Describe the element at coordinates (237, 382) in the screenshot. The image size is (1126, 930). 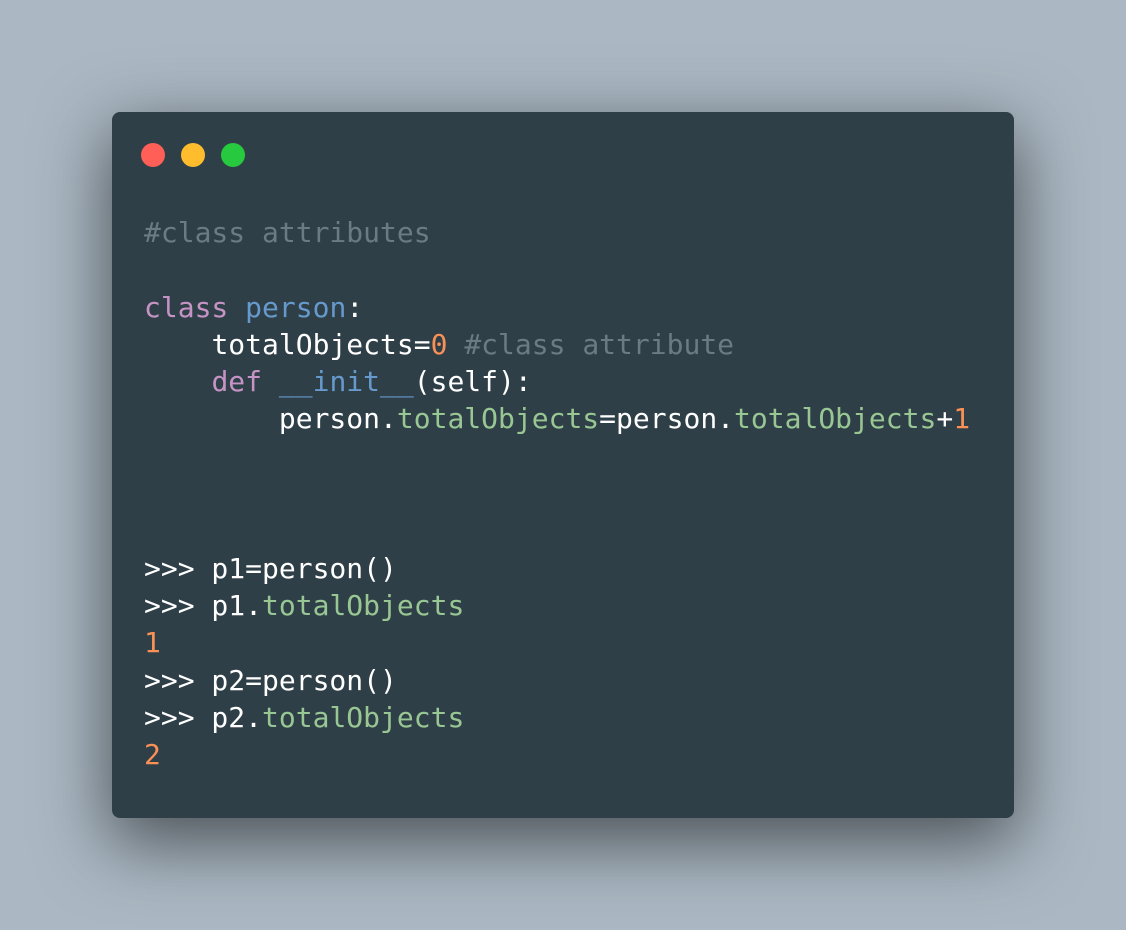
I see `keyword-def: def` at that location.